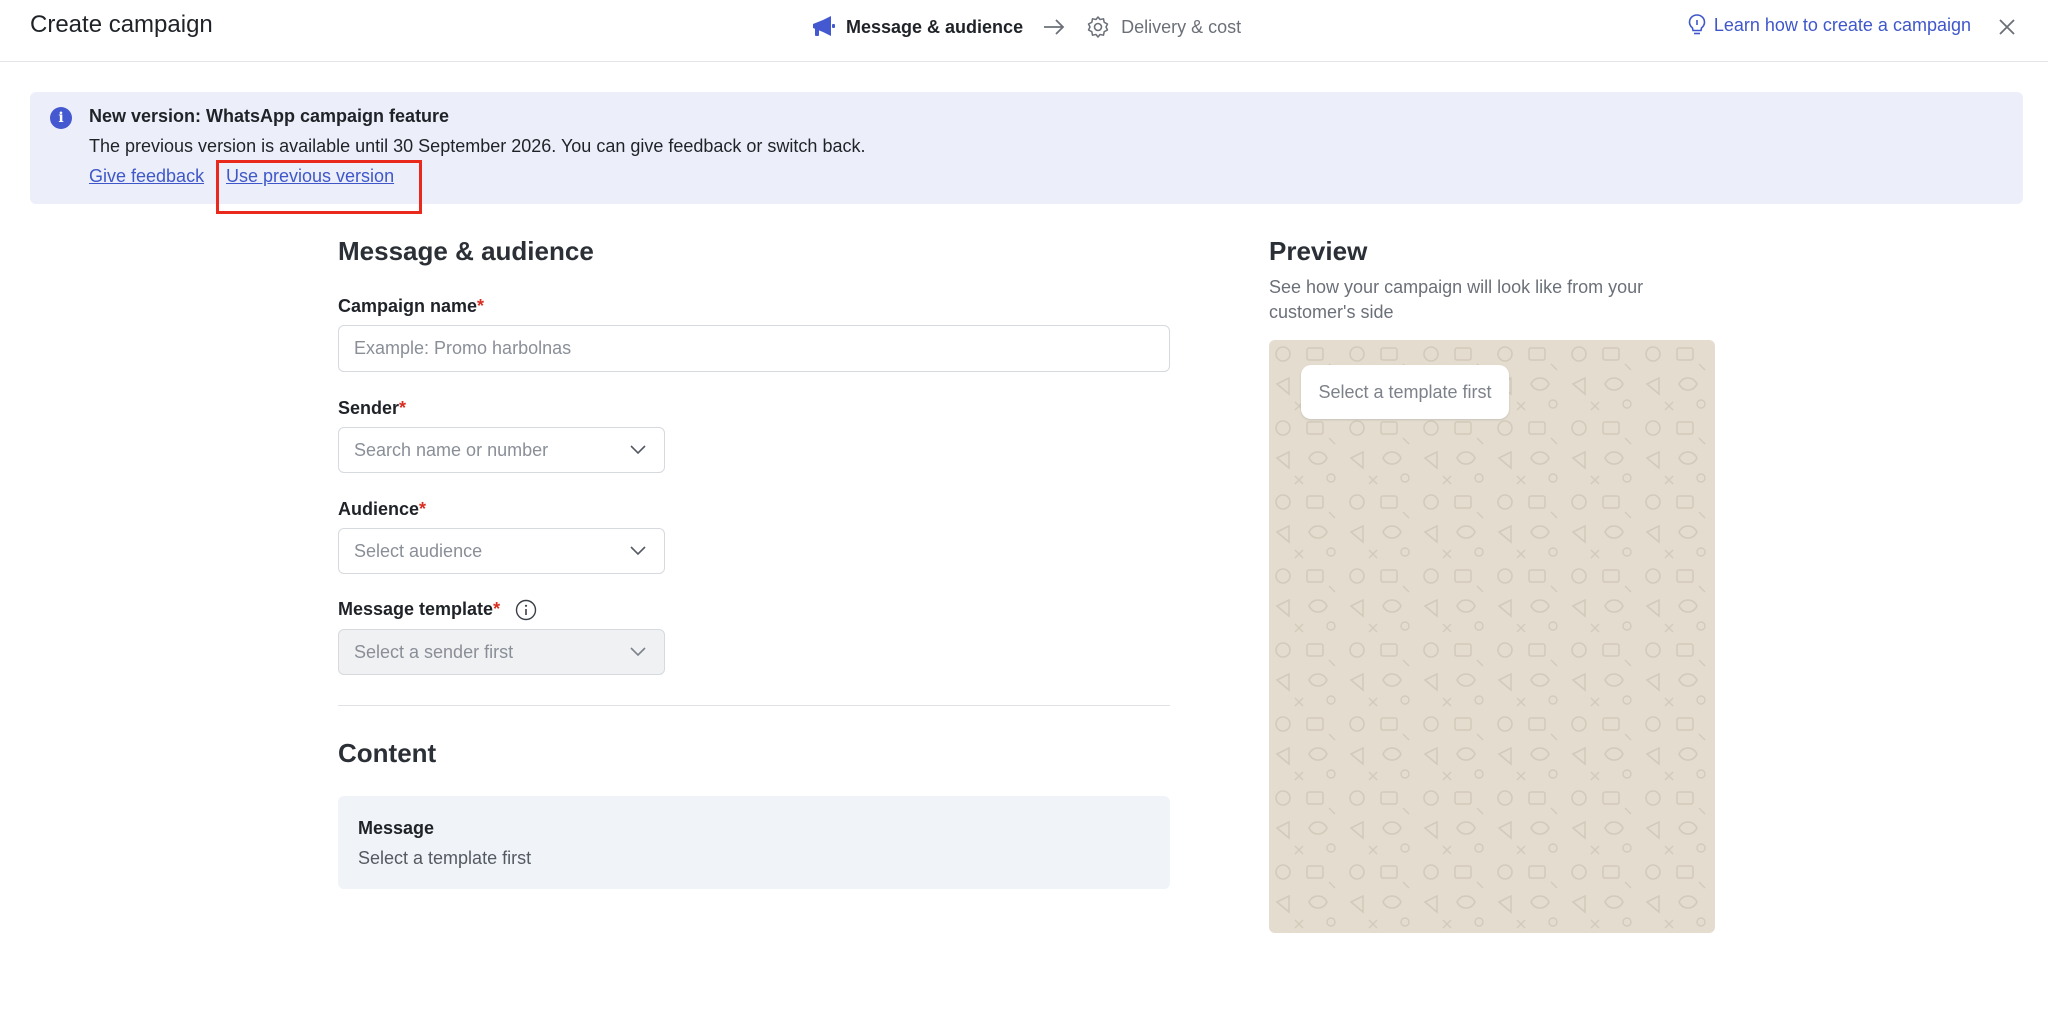  I want to click on sender-label: Sender*, so click(372, 408).